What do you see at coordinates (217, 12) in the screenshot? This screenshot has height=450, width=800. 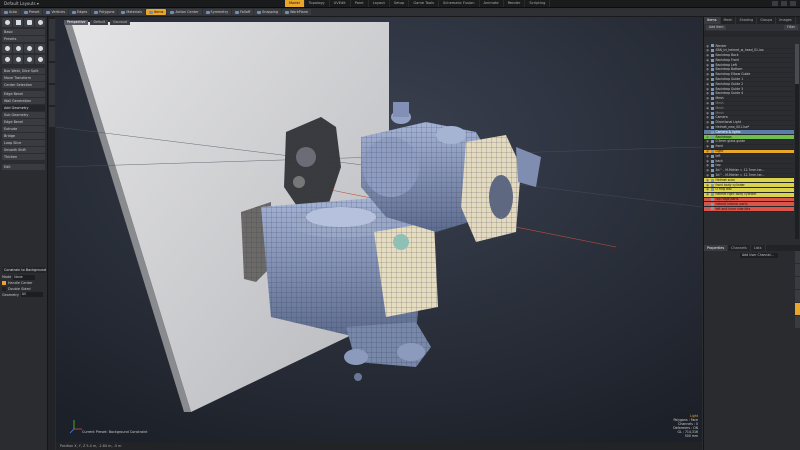 I see `symmetry-button: Symmetry` at bounding box center [217, 12].